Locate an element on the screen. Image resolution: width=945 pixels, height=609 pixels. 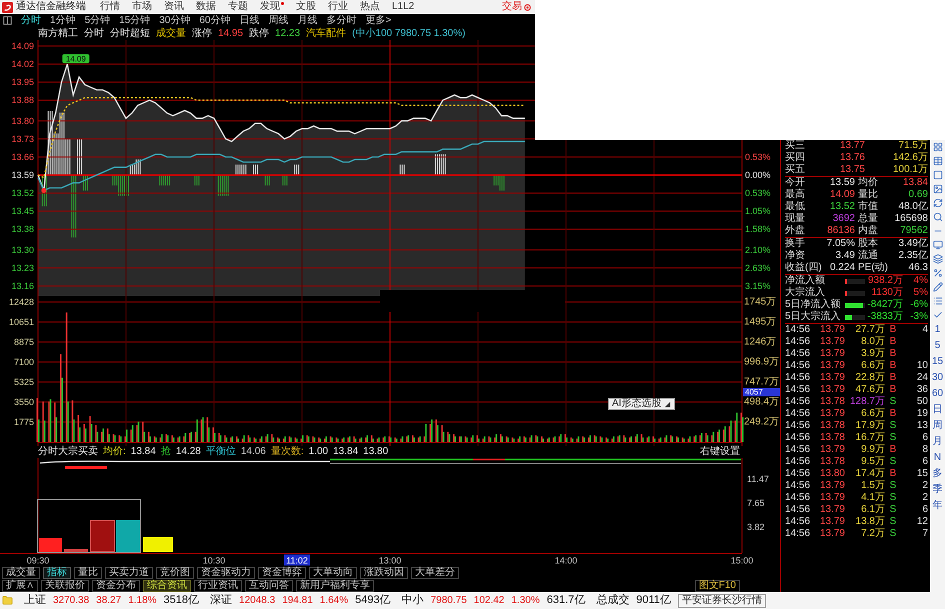
amount-axis-label: 249.2万 is located at coordinates (762, 422).